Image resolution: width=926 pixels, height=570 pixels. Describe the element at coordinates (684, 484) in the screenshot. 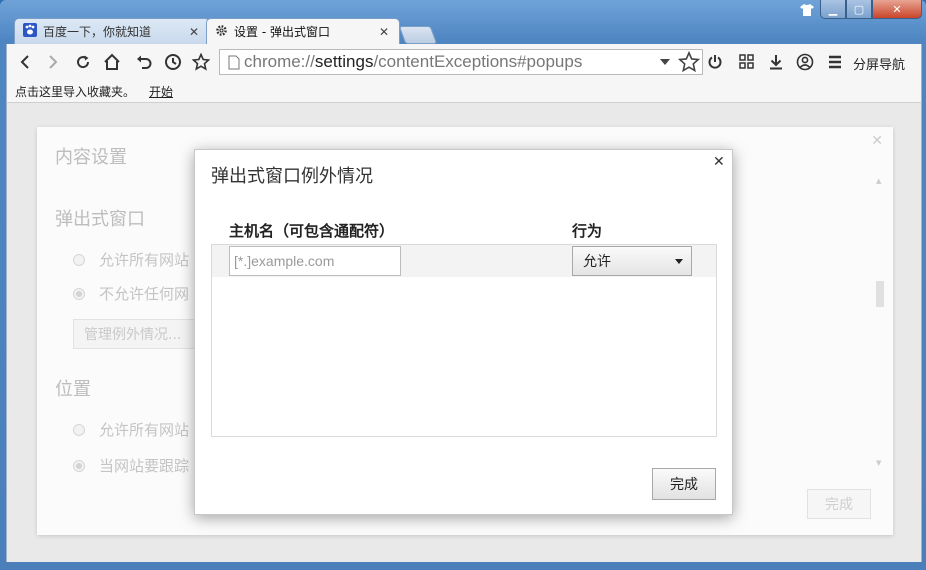

I see `done-button: 完成` at that location.